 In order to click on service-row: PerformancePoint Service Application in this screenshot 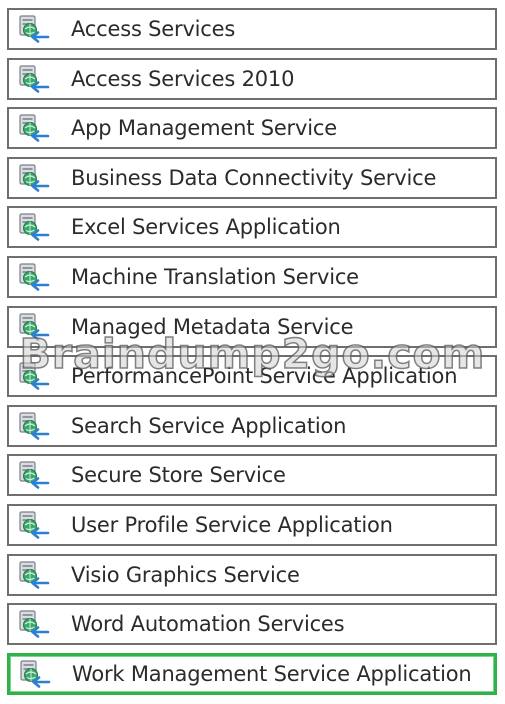, I will do `click(252, 376)`.